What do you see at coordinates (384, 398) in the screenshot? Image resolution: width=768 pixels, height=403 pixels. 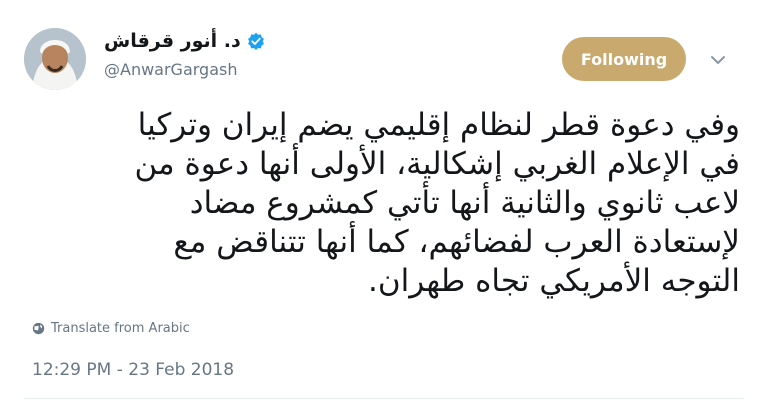 I see `divider` at bounding box center [384, 398].